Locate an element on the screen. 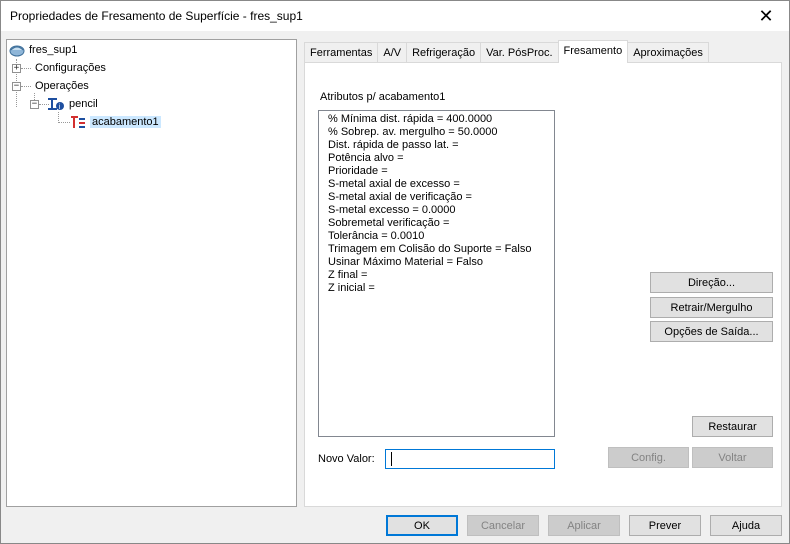 The image size is (790, 544). pencil-operation-icon: i is located at coordinates (56, 104).